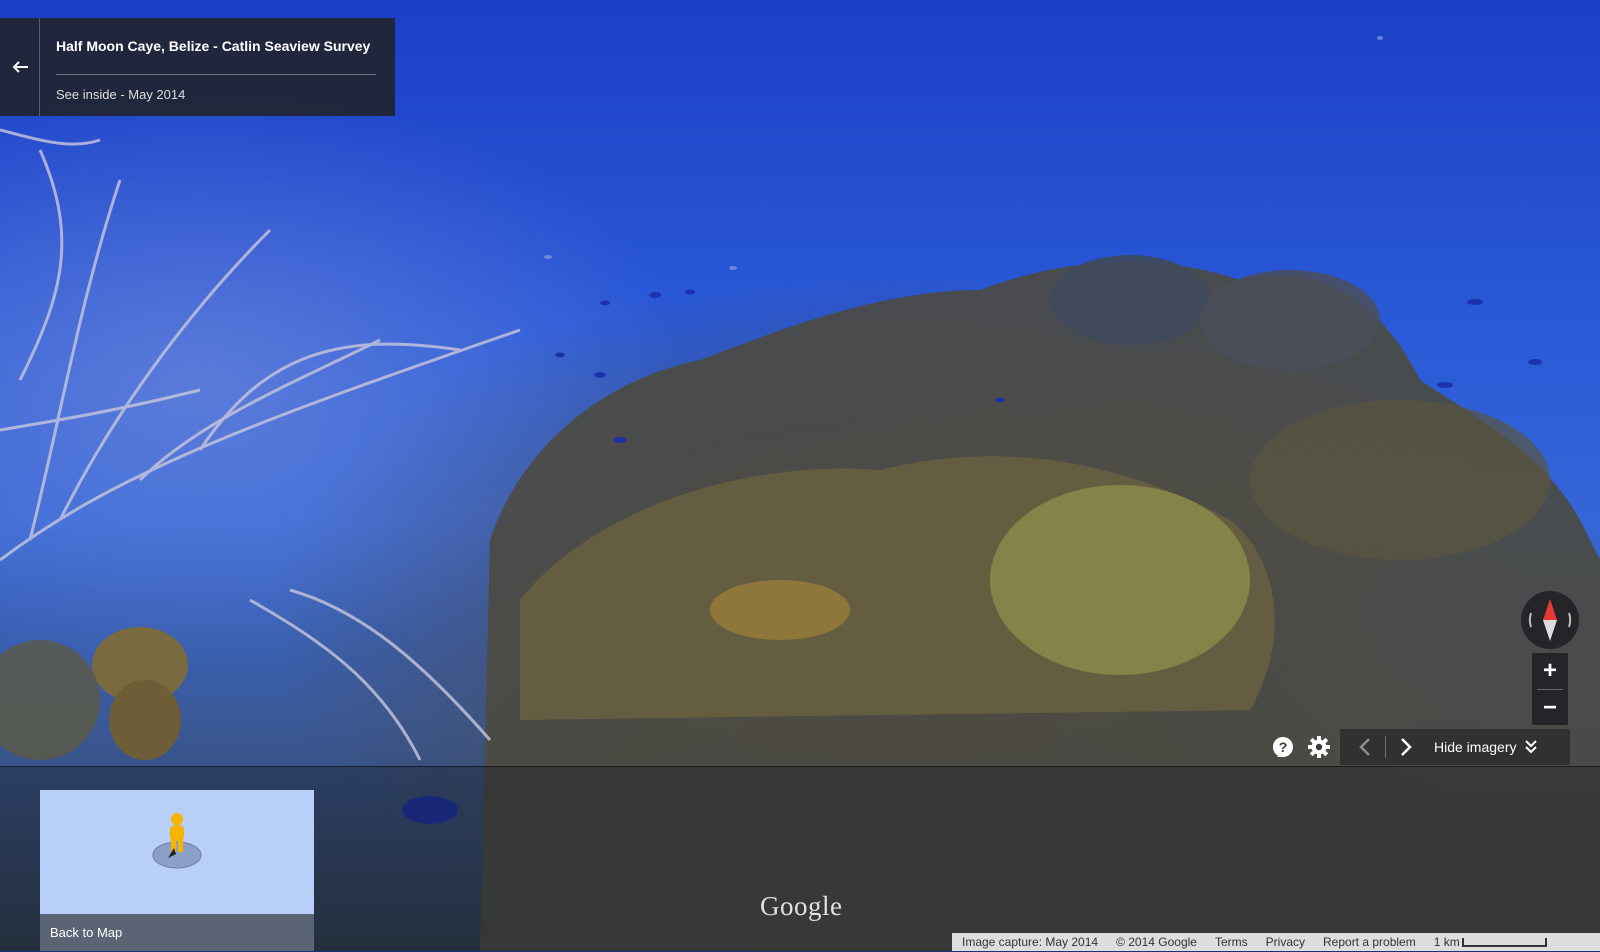 The height and width of the screenshot is (952, 1600). Describe the element at coordinates (1504, 942) in the screenshot. I see `scale-bar` at that location.